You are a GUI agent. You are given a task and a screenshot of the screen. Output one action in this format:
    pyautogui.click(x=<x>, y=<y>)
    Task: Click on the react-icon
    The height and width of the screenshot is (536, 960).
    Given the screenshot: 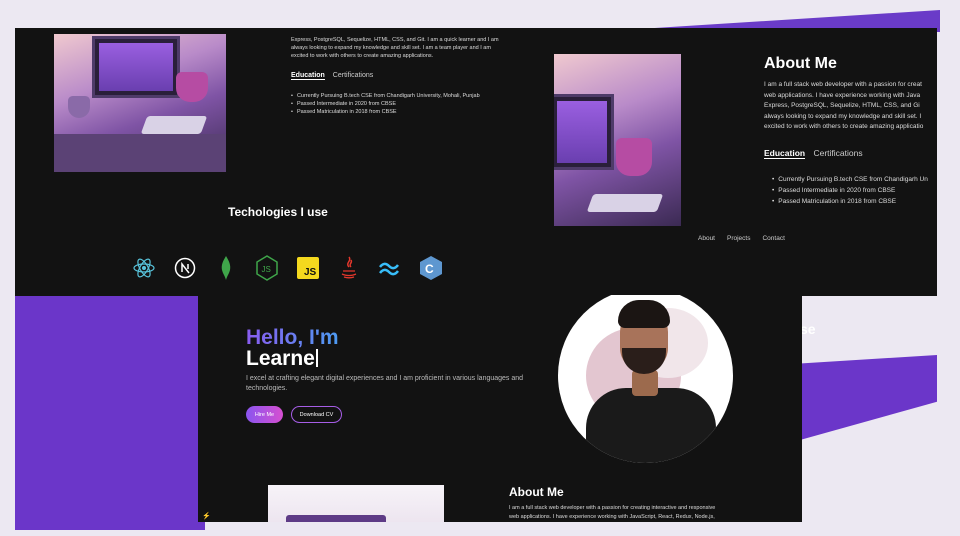 What is the action you would take?
    pyautogui.click(x=143, y=268)
    